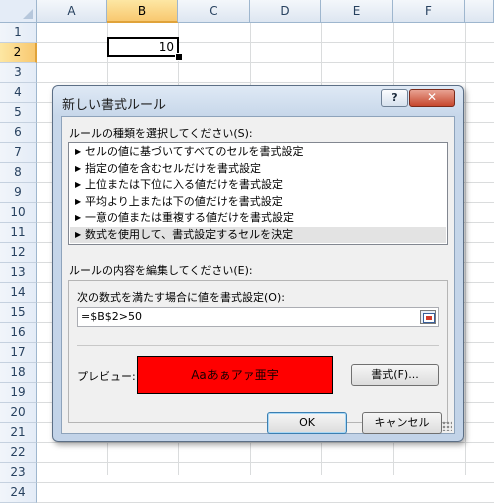 Image resolution: width=494 pixels, height=503 pixels. What do you see at coordinates (18, 213) in the screenshot?
I see `row-header-10: 10` at bounding box center [18, 213].